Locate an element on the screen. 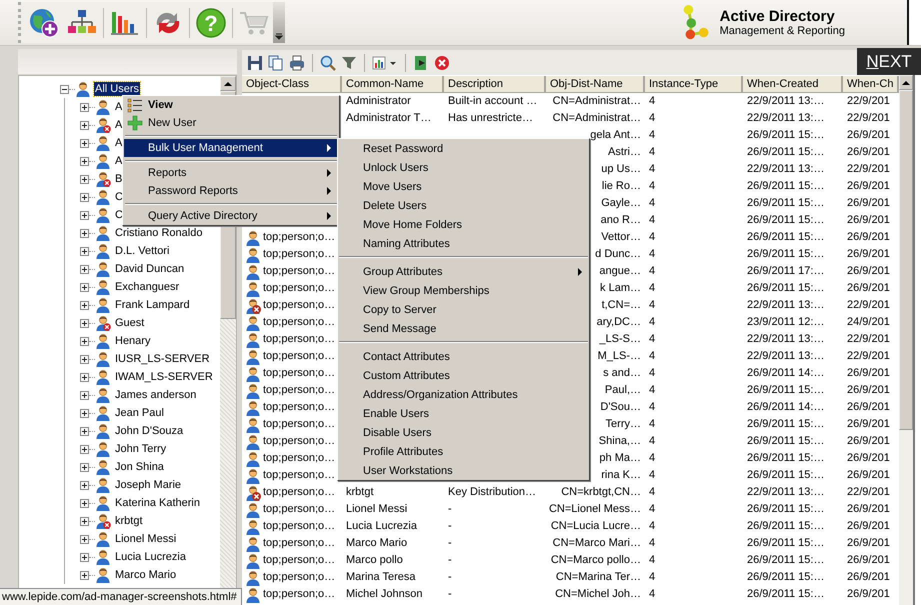  tree-item: James anderson is located at coordinates (156, 395).